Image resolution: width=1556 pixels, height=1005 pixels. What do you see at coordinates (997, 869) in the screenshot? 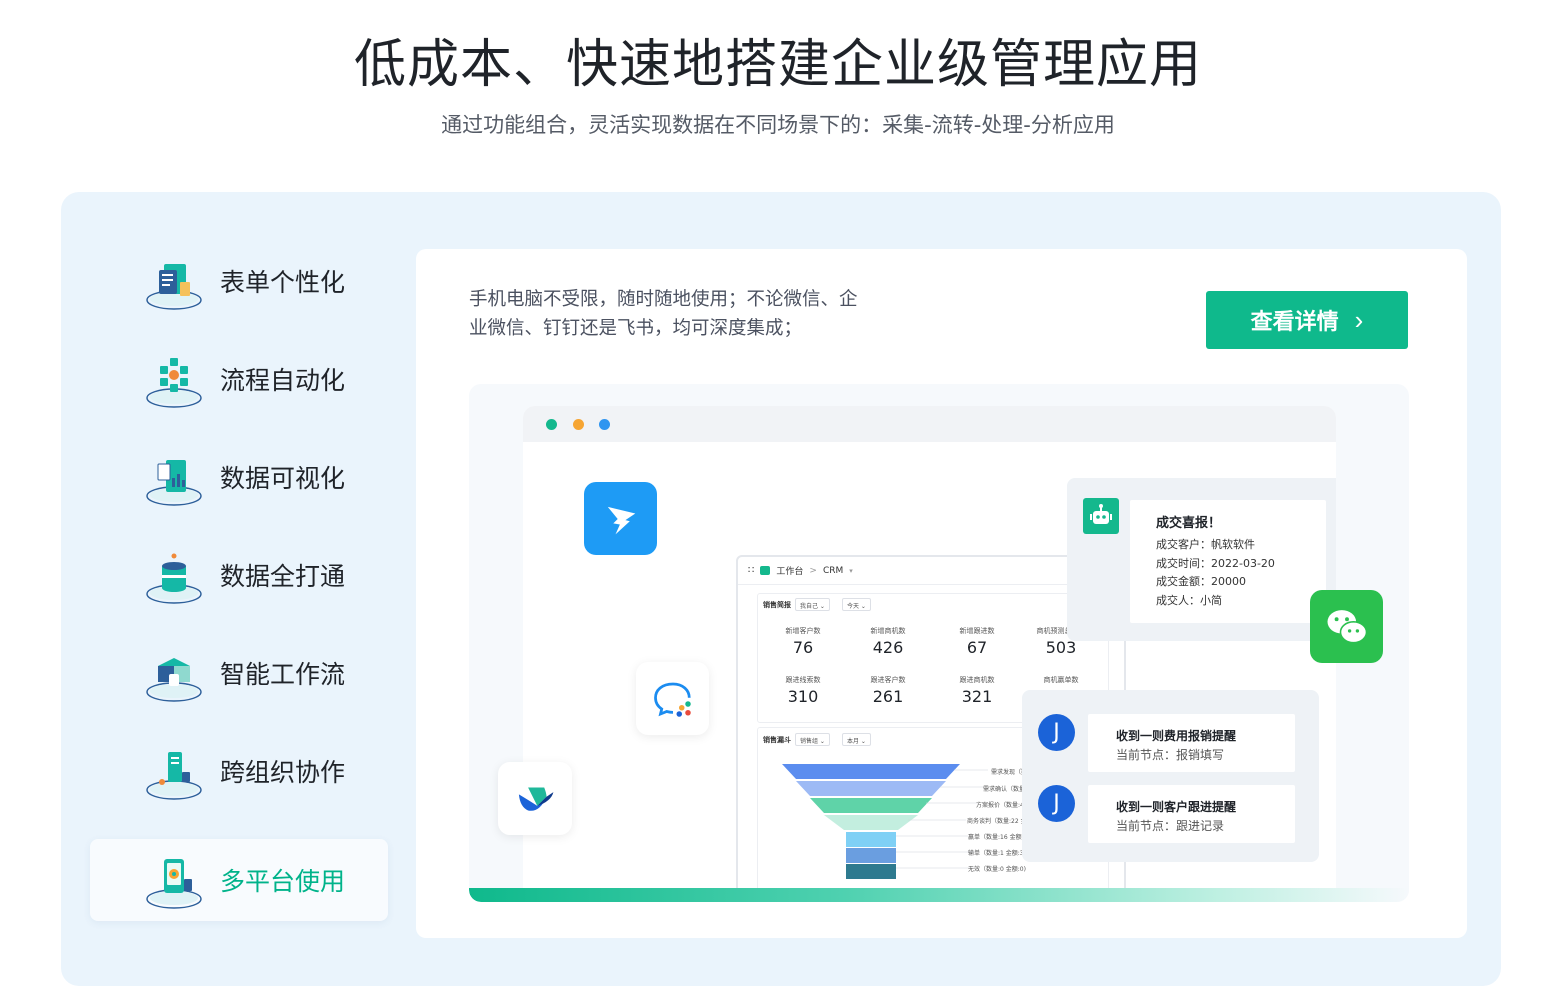
I see `funnel-label: 无效（数量:0 金额:0)` at bounding box center [997, 869].